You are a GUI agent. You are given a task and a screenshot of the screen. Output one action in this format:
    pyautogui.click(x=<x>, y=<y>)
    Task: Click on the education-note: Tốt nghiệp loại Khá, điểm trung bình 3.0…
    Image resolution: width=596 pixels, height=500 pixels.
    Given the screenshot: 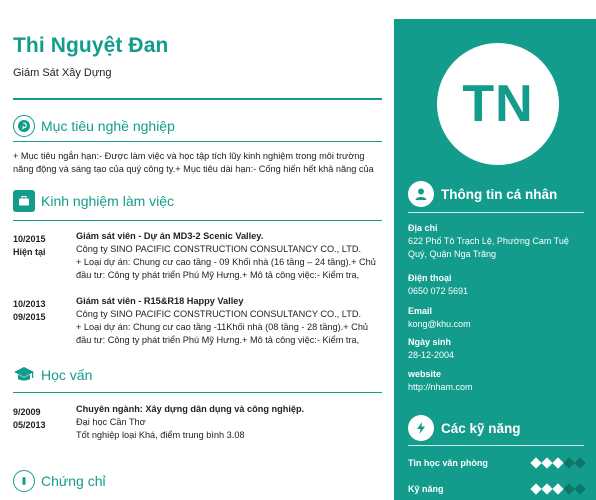 What is the action you would take?
    pyautogui.click(x=160, y=435)
    